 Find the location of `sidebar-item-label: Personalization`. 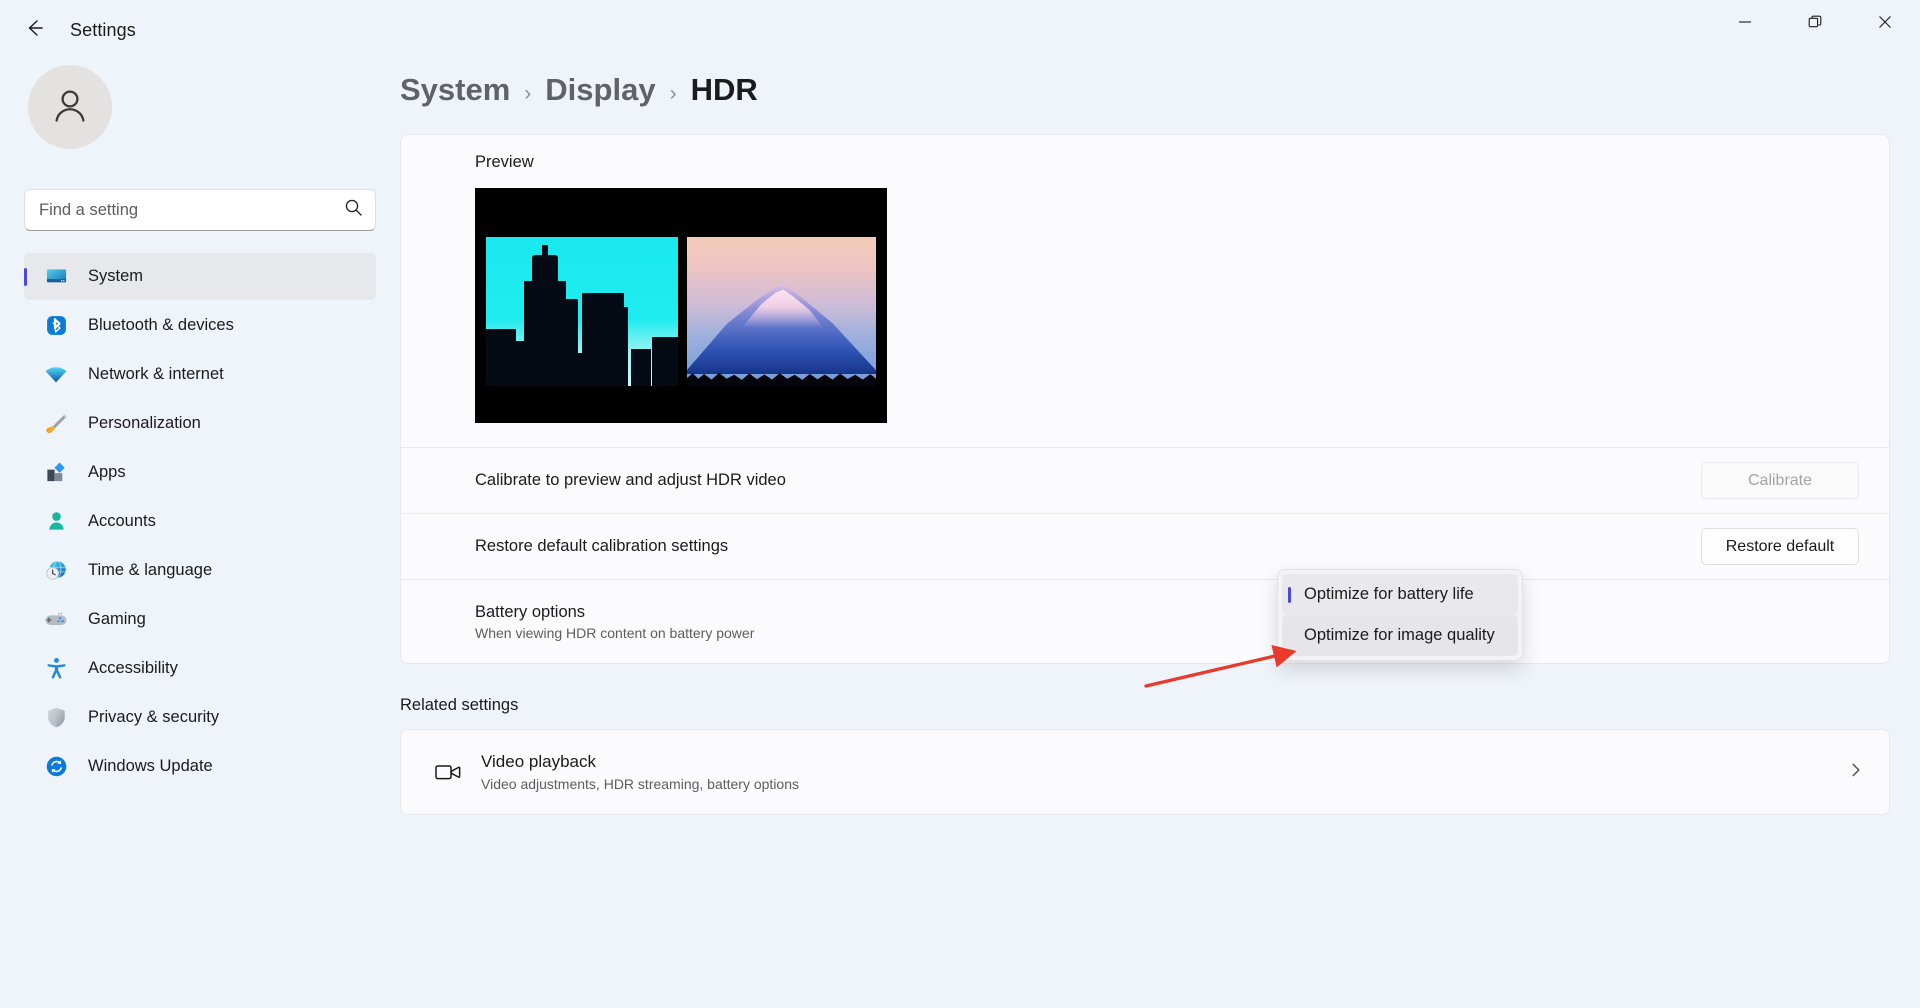

sidebar-item-label: Personalization is located at coordinates (144, 423).